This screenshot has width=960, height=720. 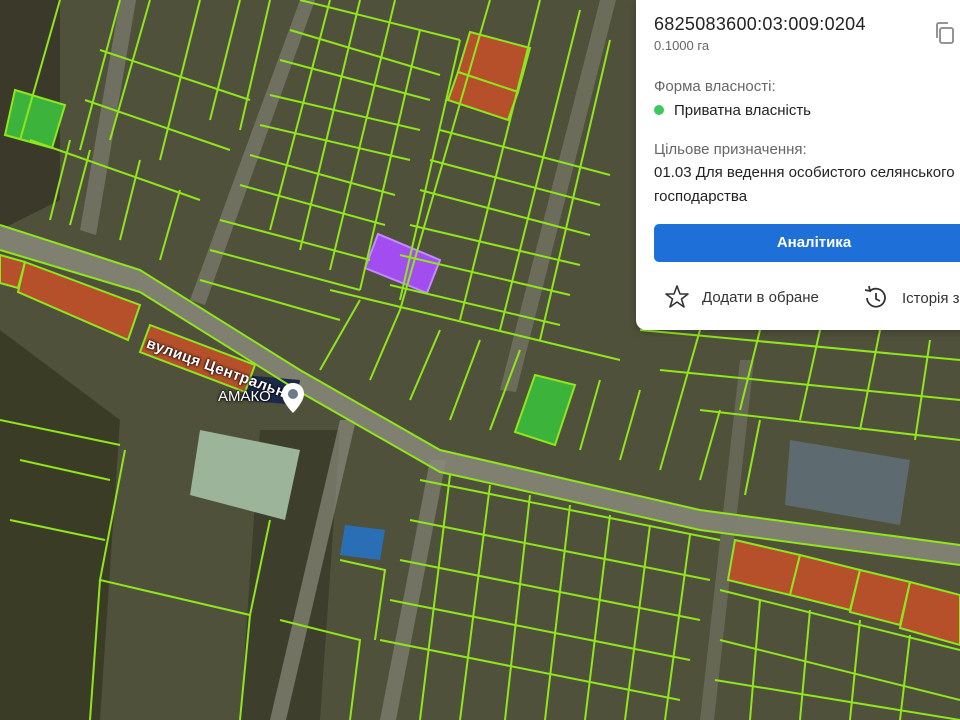 What do you see at coordinates (730, 149) in the screenshot?
I see `purpose-label: Цільове призначення:` at bounding box center [730, 149].